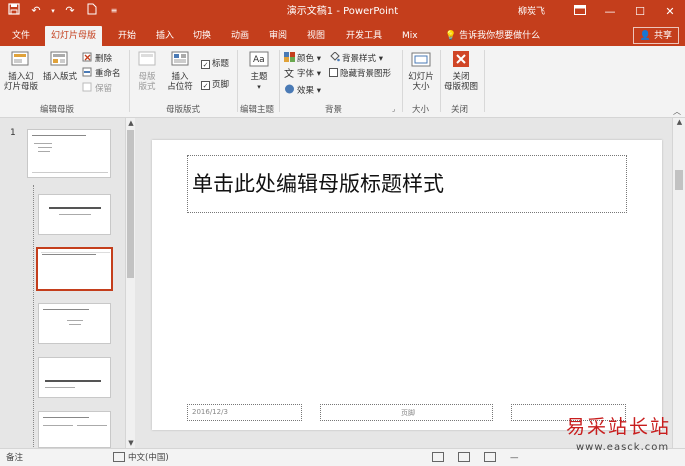 This screenshot has height=466, width=685. What do you see at coordinates (421, 71) in the screenshot?
I see `slide-size-button: 幻灯片 大小` at bounding box center [421, 71].